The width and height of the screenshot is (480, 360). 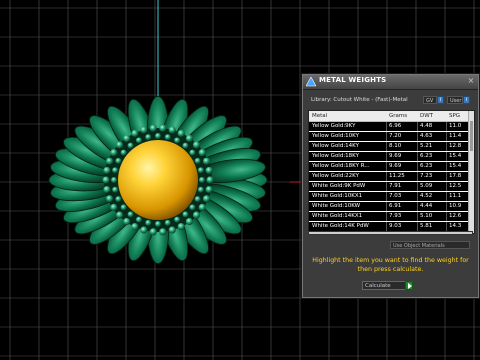 I want to click on table-row: White Gold:9K PdW 7.91 5.09 12.5, so click(x=389, y=186).